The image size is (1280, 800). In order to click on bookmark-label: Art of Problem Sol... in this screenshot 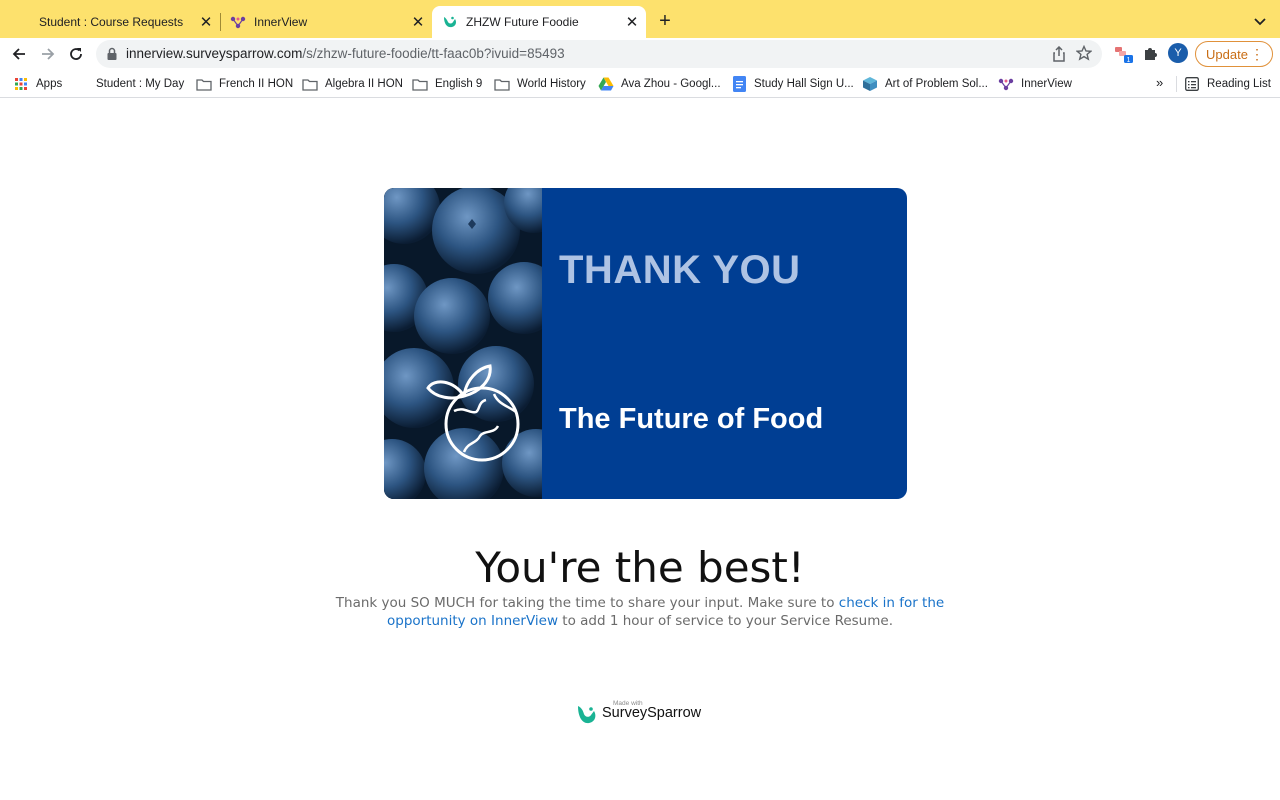, I will do `click(936, 84)`.